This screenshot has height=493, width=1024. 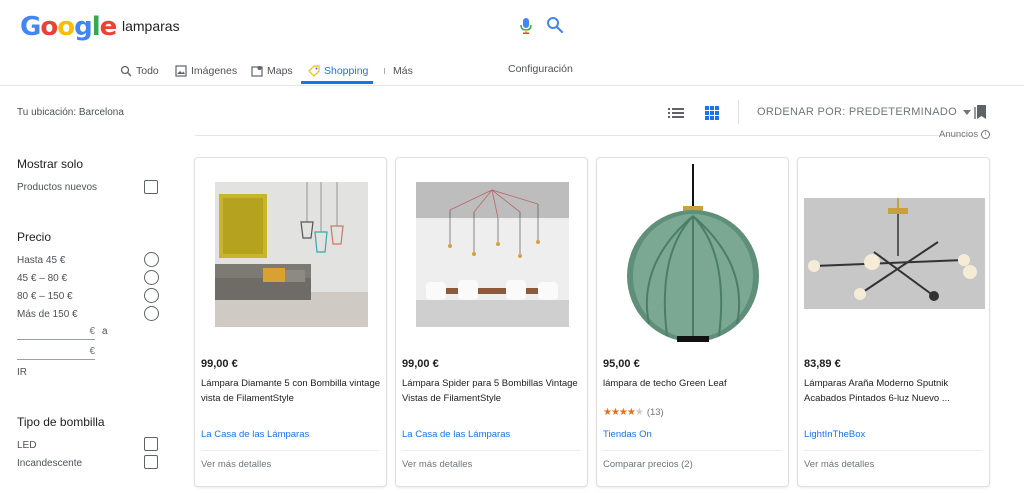 I want to click on product-rating: ★★★★★ (13), so click(x=633, y=412).